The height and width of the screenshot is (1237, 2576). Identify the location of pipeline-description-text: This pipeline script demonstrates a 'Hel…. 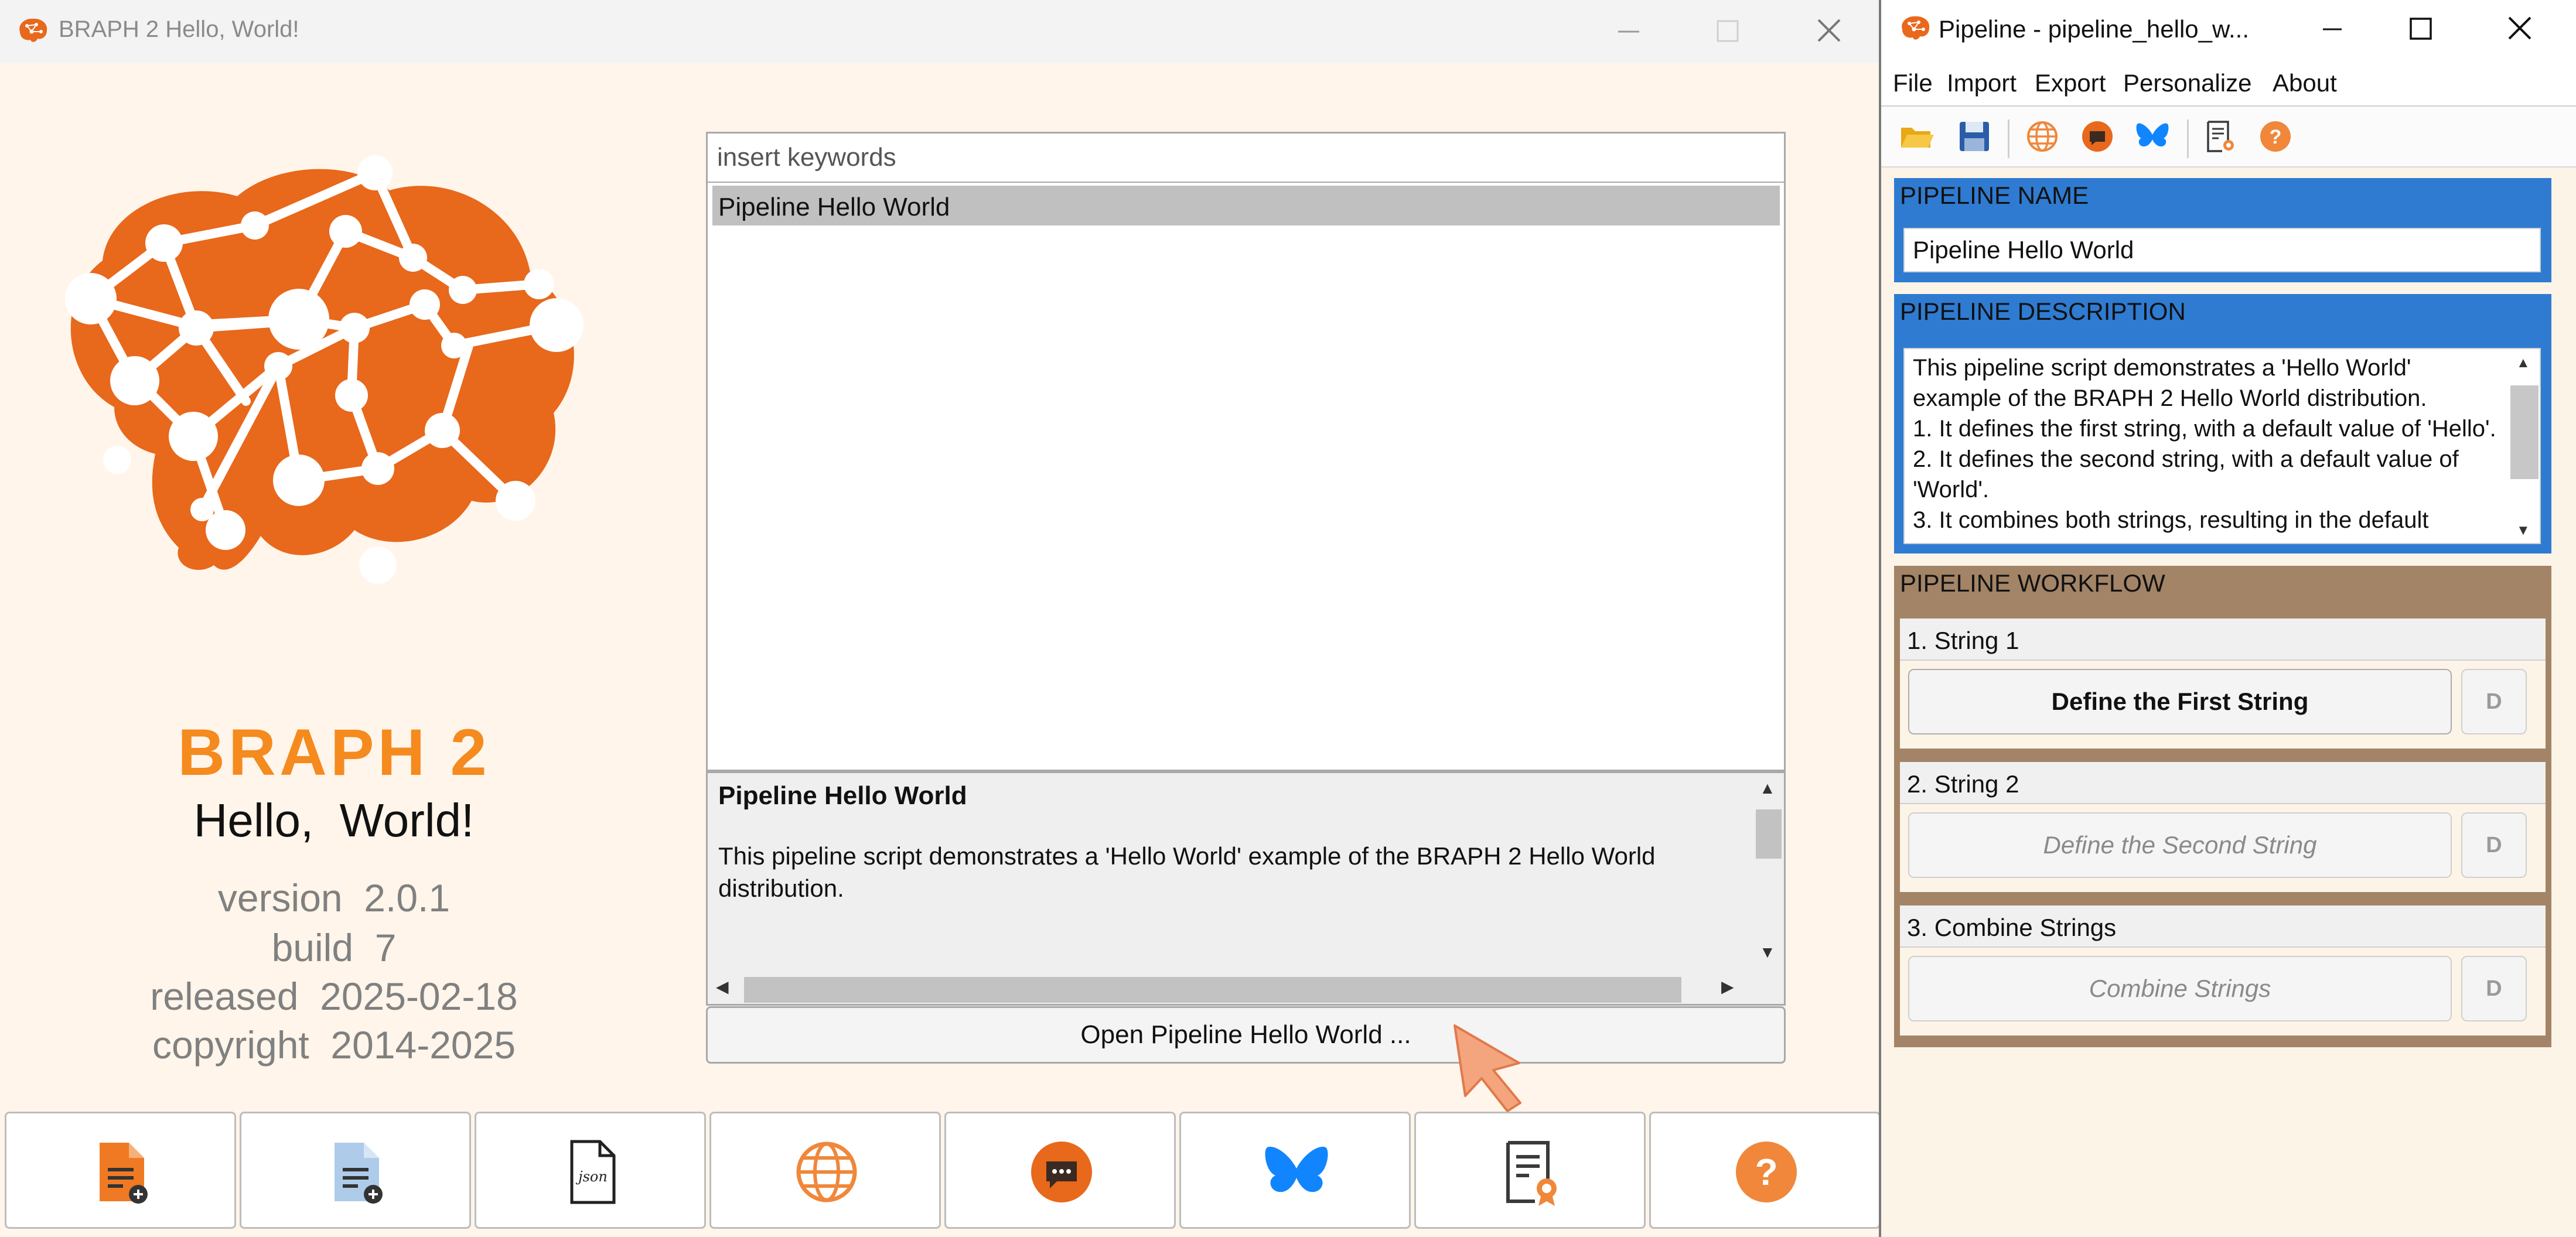
(2204, 444).